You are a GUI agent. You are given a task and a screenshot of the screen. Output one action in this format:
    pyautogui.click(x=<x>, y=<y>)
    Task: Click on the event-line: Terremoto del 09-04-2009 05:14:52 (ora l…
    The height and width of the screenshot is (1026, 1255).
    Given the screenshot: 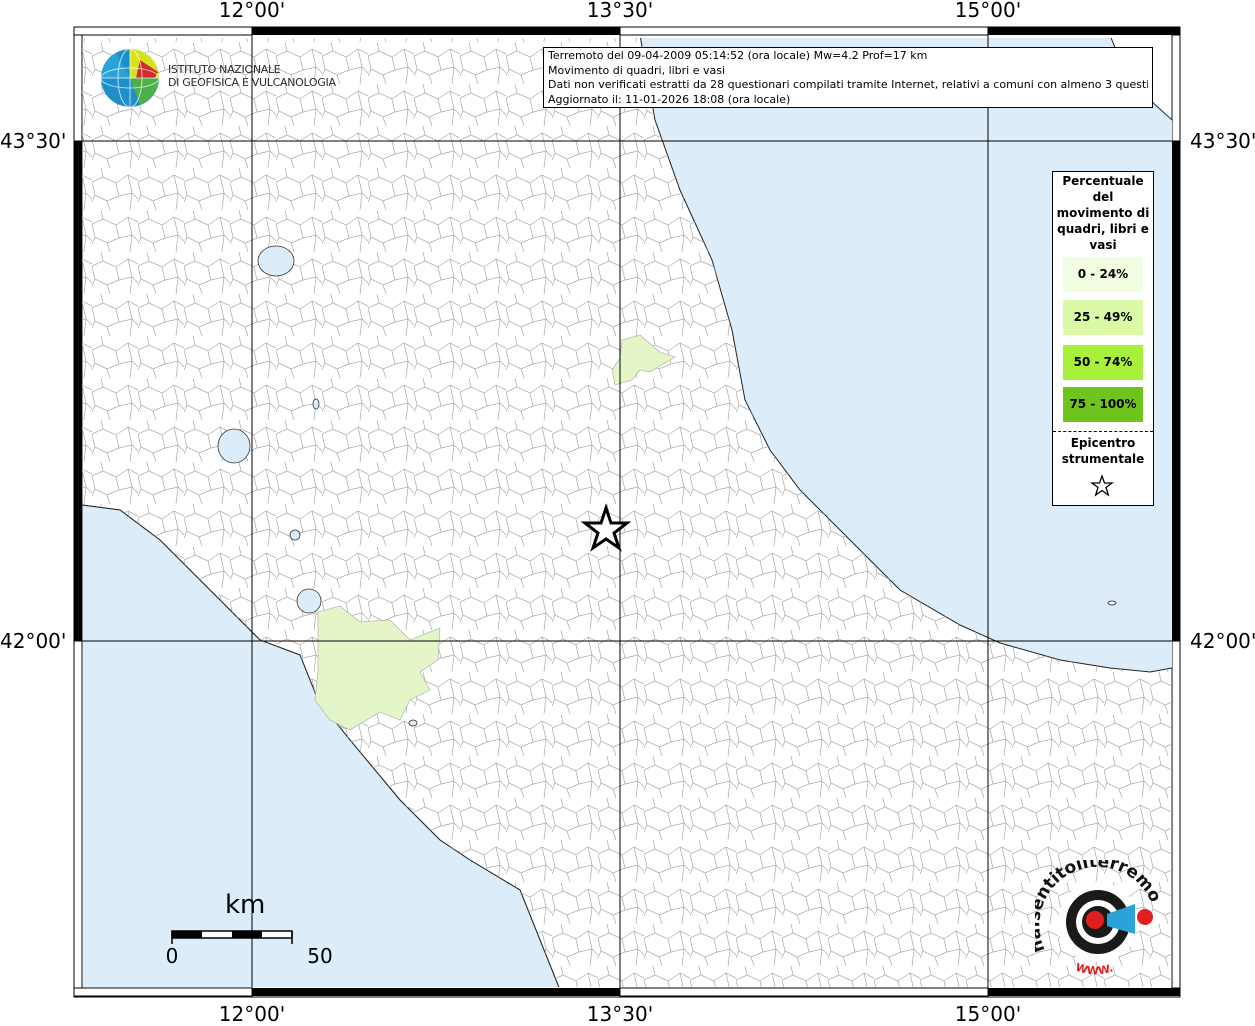 What is the action you would take?
    pyautogui.click(x=738, y=55)
    